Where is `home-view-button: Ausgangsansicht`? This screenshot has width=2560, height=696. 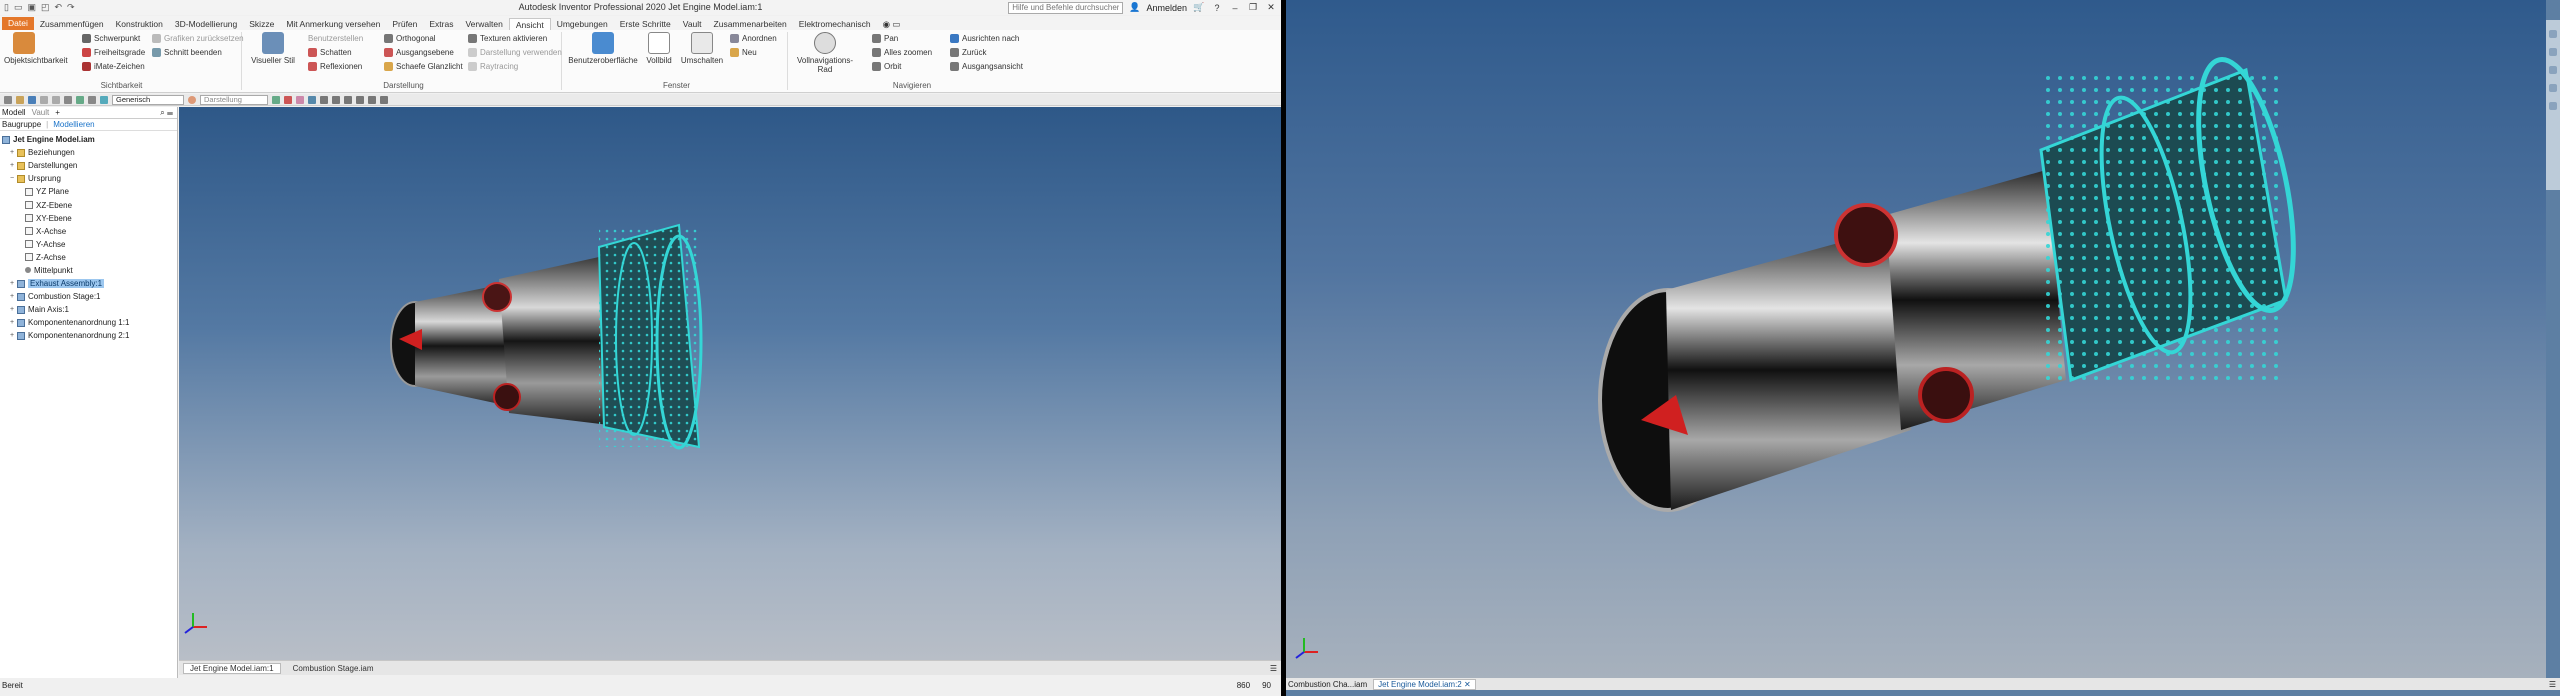
home-view-button: Ausgangsansicht is located at coordinates (986, 66).